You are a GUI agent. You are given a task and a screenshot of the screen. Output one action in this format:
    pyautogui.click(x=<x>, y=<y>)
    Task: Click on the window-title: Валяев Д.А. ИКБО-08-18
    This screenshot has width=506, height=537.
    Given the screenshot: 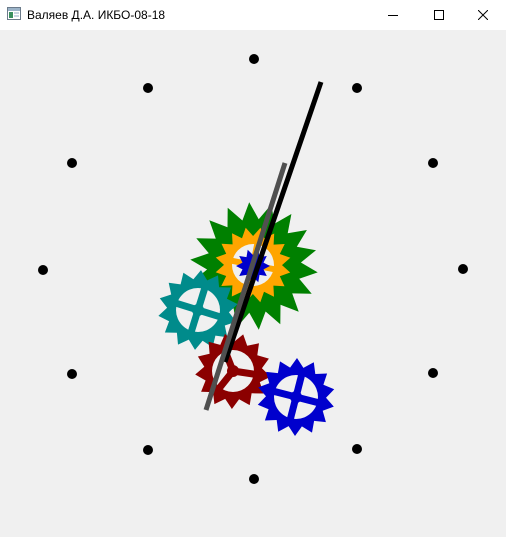 What is the action you would take?
    pyautogui.click(x=96, y=15)
    